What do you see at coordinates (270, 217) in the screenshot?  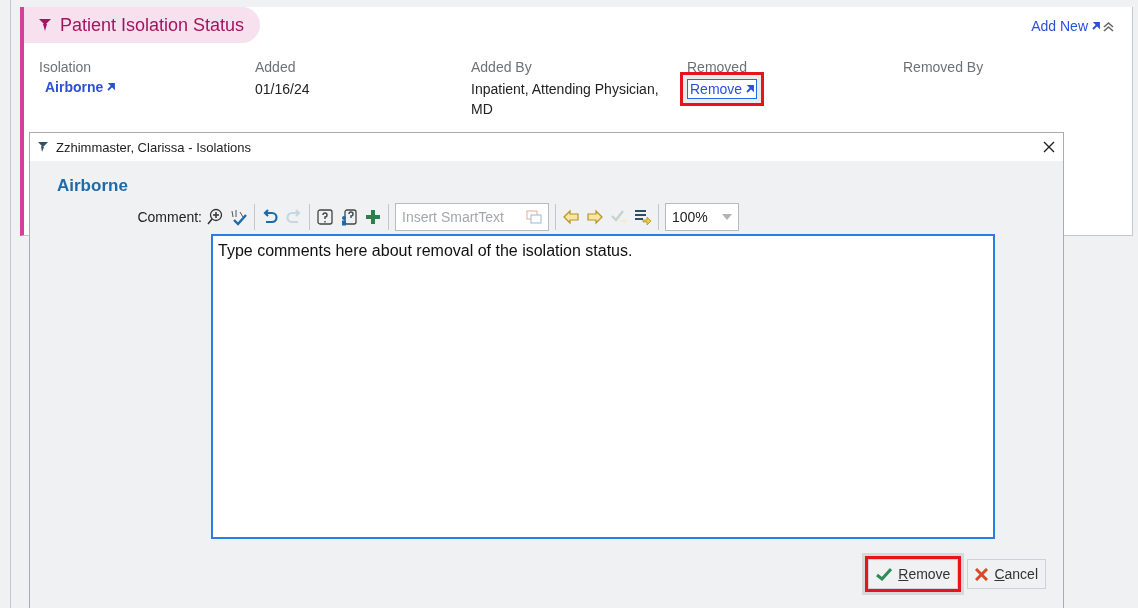 I see `undo-icon` at bounding box center [270, 217].